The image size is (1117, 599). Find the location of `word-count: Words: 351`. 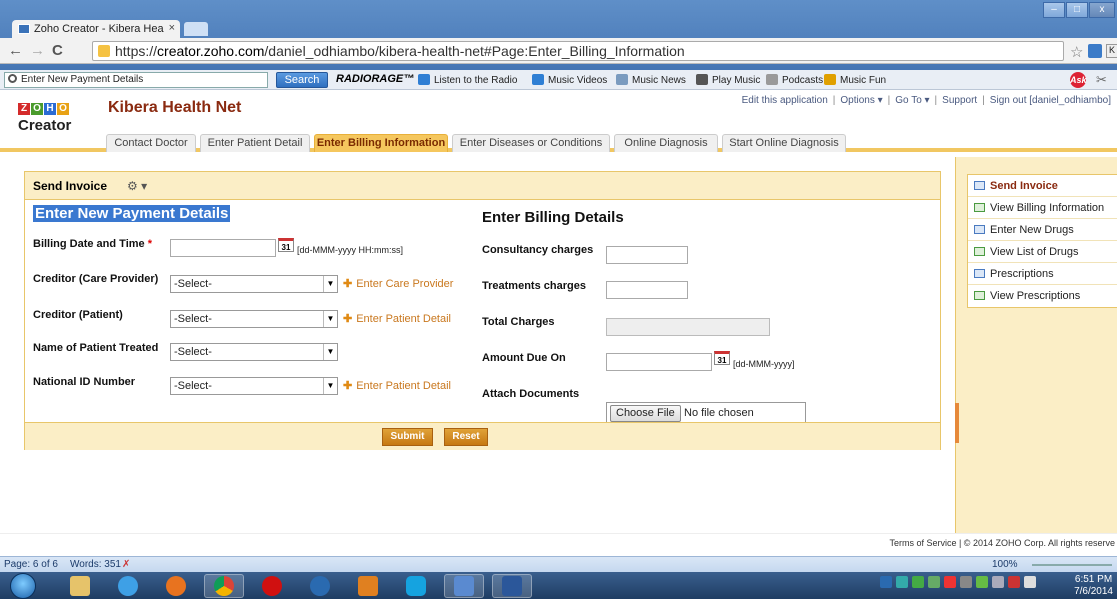

word-count: Words: 351 is located at coordinates (95, 564).